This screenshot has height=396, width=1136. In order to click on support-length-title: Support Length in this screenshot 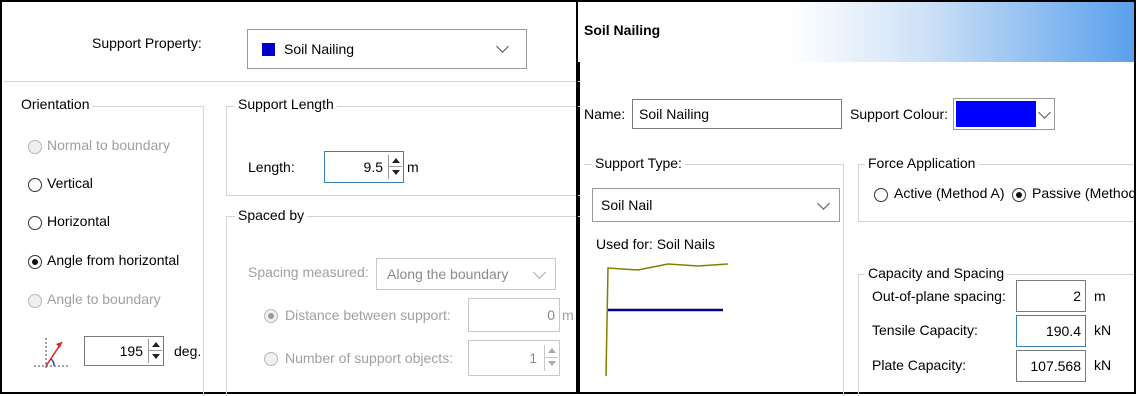, I will do `click(286, 104)`.